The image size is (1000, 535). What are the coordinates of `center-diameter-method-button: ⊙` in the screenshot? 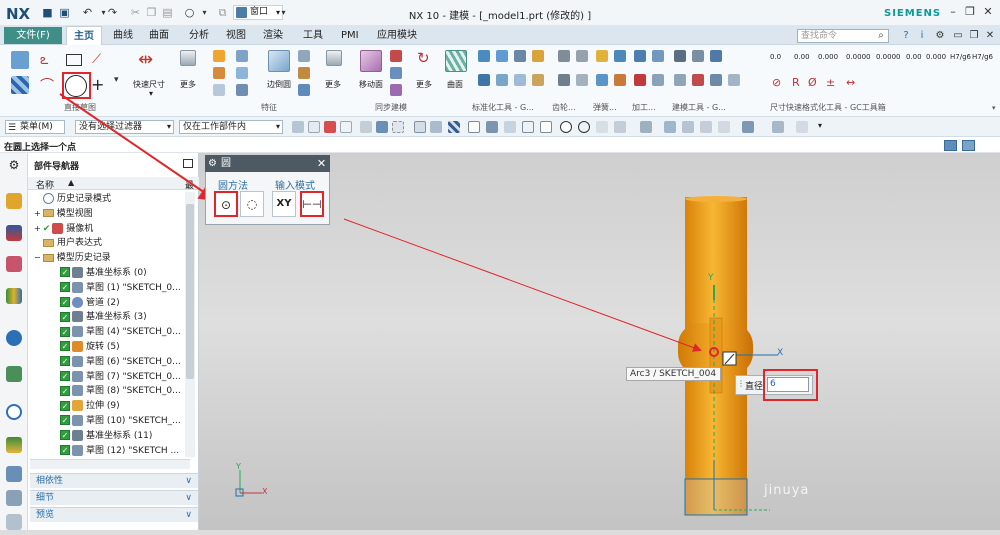 It's located at (226, 204).